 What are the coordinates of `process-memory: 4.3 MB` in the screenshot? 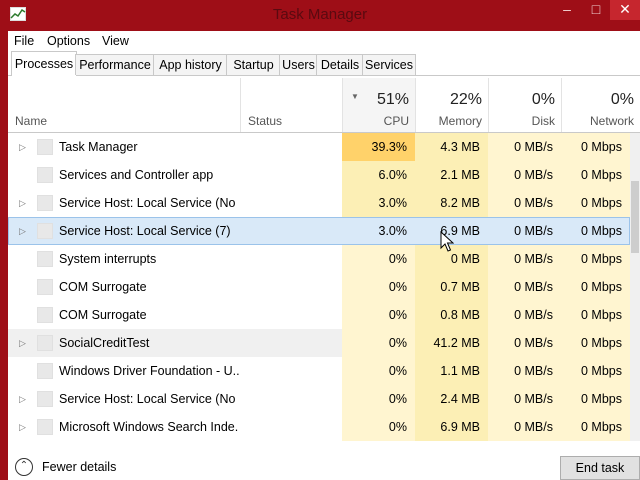 It's located at (460, 147).